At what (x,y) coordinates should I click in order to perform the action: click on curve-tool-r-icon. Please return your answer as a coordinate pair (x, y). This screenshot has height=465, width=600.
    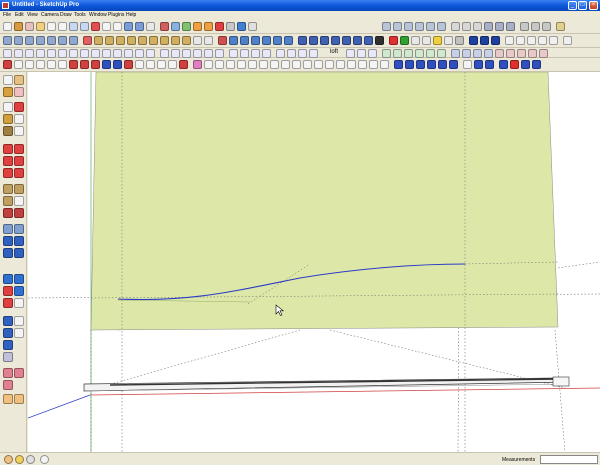
    Looking at the image, I should click on (543, 53).